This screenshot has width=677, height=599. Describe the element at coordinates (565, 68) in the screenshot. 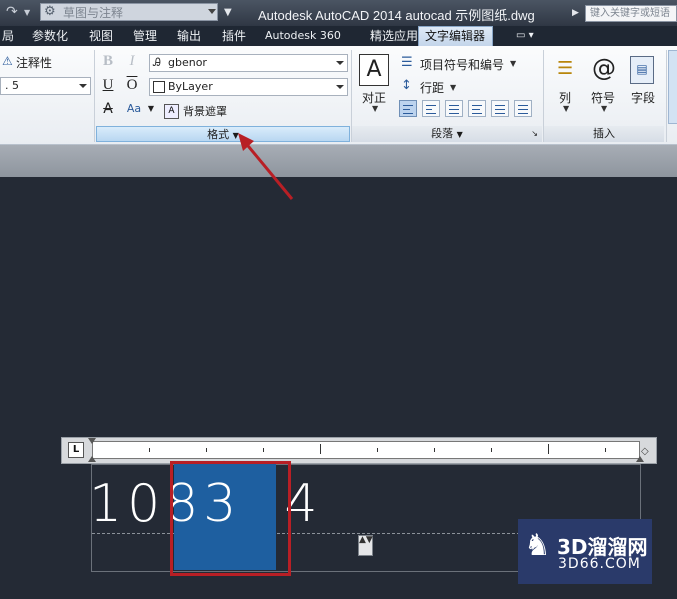

I see `columns-icon: ☰` at that location.